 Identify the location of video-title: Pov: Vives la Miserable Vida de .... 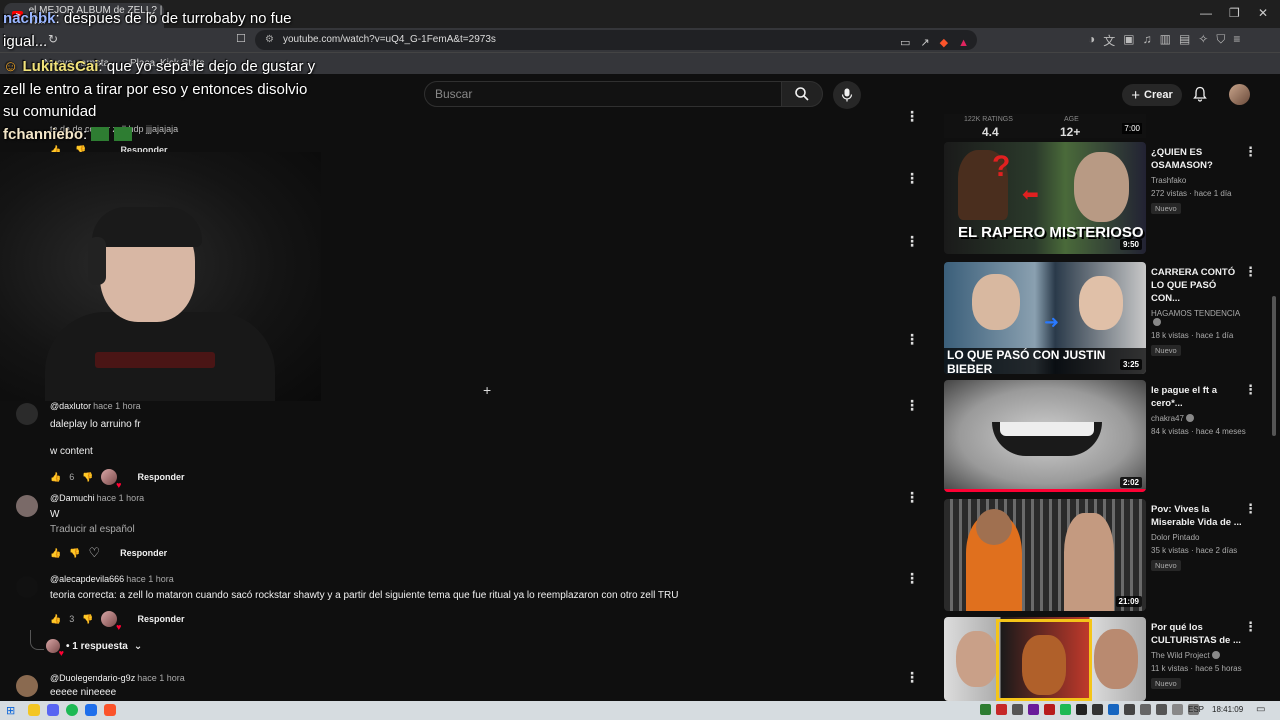
(1199, 516).